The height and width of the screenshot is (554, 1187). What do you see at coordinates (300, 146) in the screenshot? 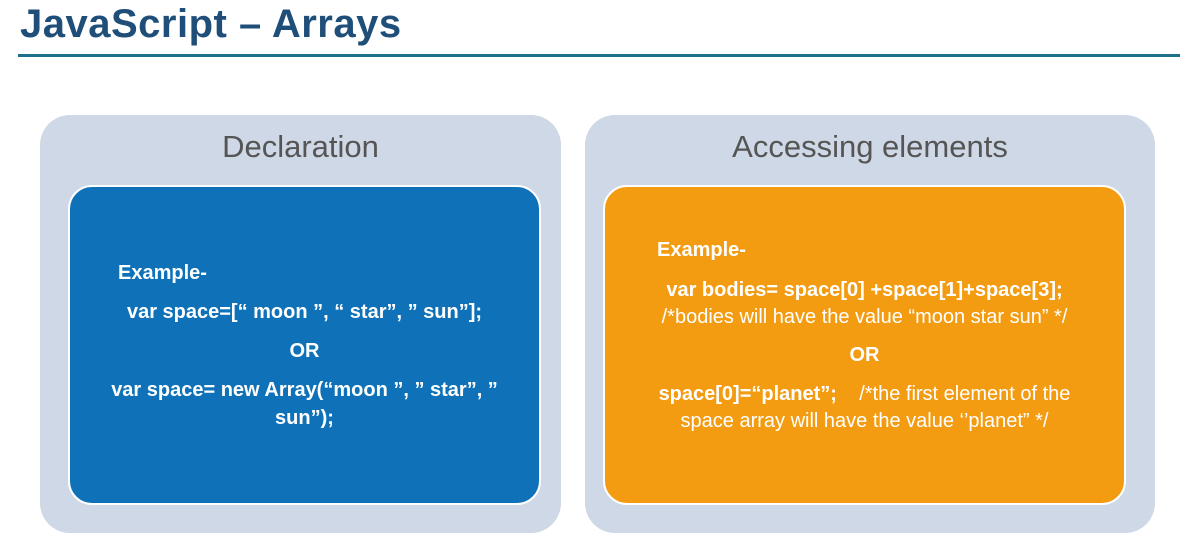
I see `declaration-heading: Declaration` at bounding box center [300, 146].